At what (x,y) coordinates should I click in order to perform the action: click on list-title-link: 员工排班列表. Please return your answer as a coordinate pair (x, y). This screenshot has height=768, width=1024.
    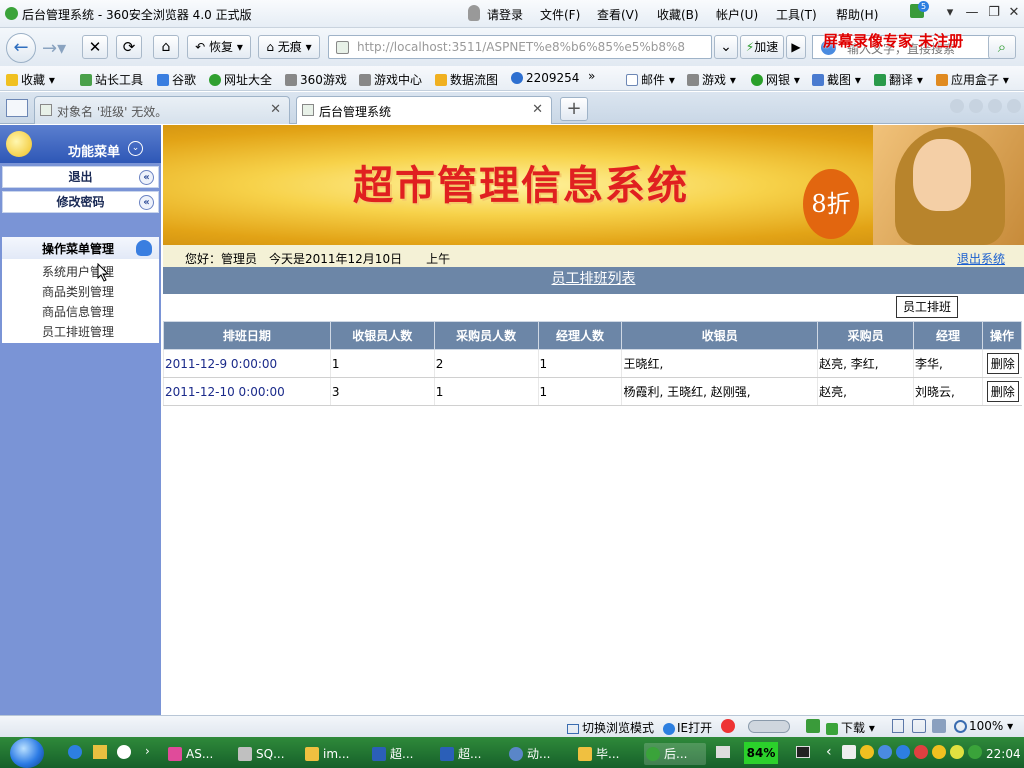
    Looking at the image, I should click on (594, 279).